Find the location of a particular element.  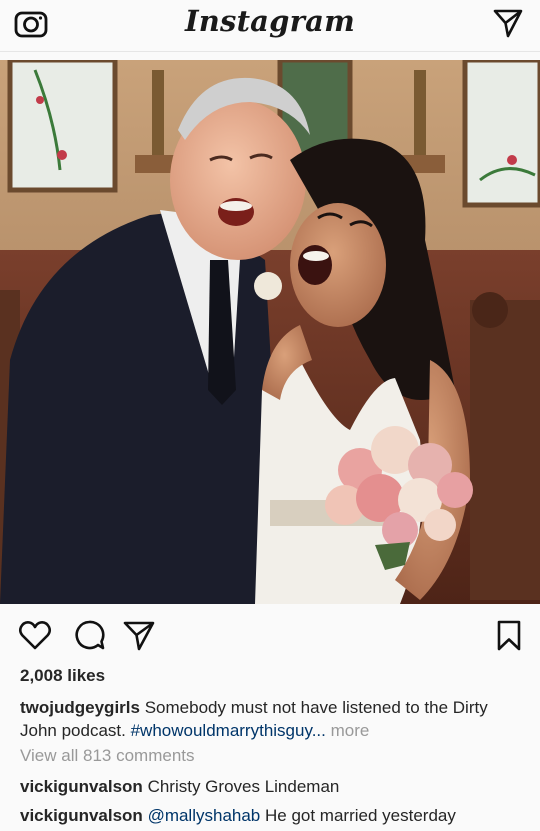

share-icon is located at coordinates (139, 635).